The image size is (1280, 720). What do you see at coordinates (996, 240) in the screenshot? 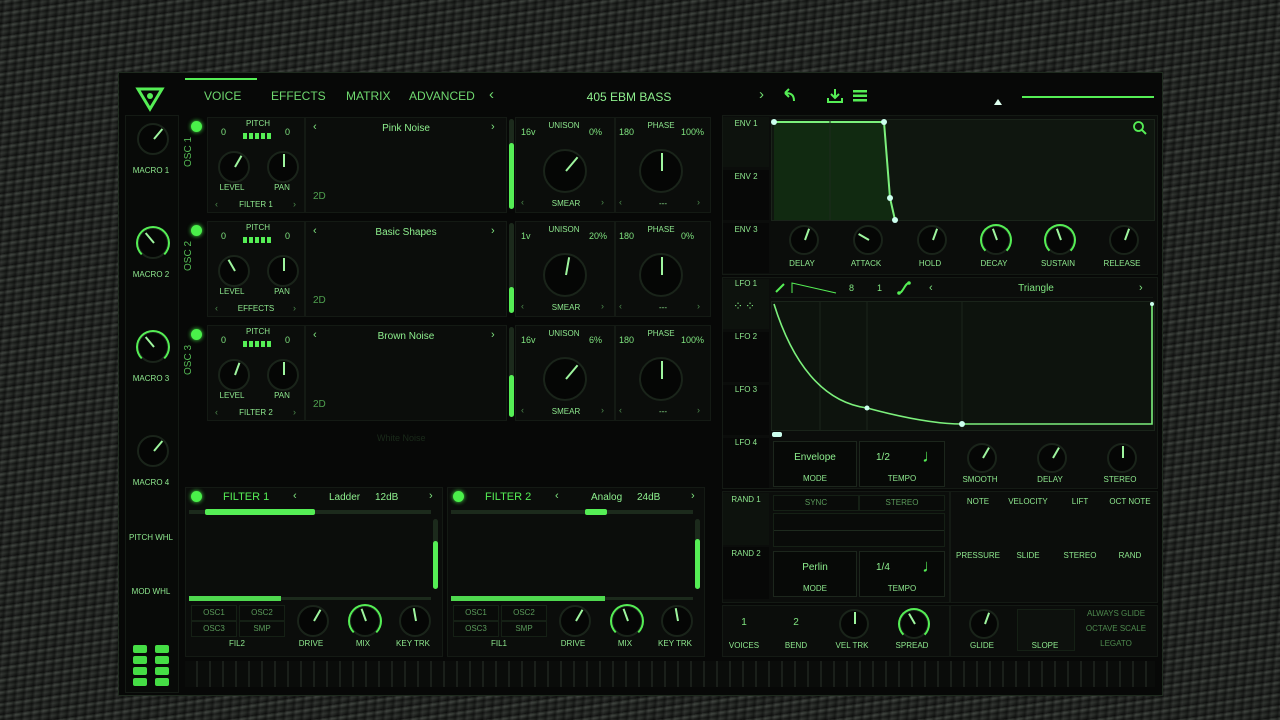
I see `env-decay-knob` at bounding box center [996, 240].